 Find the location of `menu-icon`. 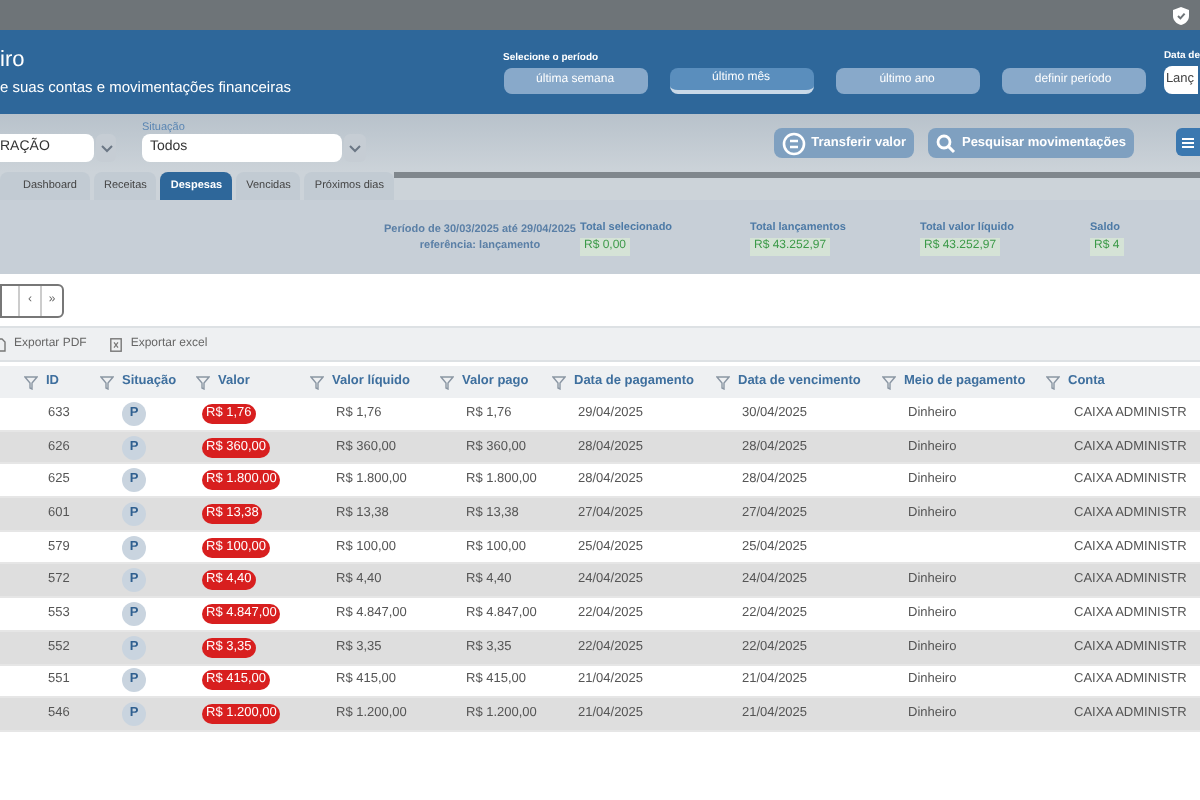

menu-icon is located at coordinates (1188, 142).